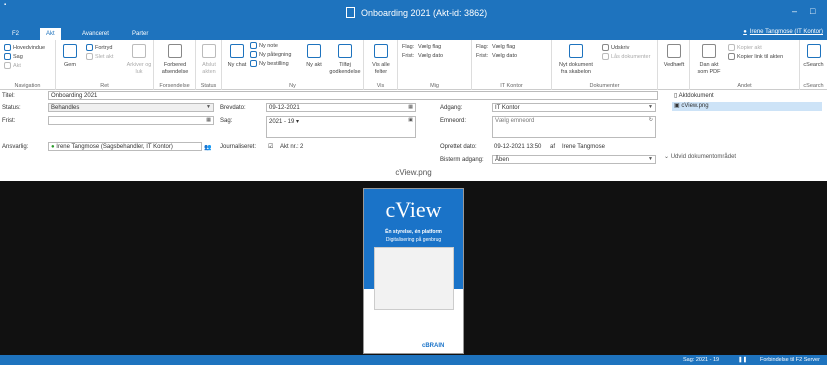 Image resolution: width=827 pixels, height=365 pixels. I want to click on afslut-button: Afslut akten, so click(209, 60).